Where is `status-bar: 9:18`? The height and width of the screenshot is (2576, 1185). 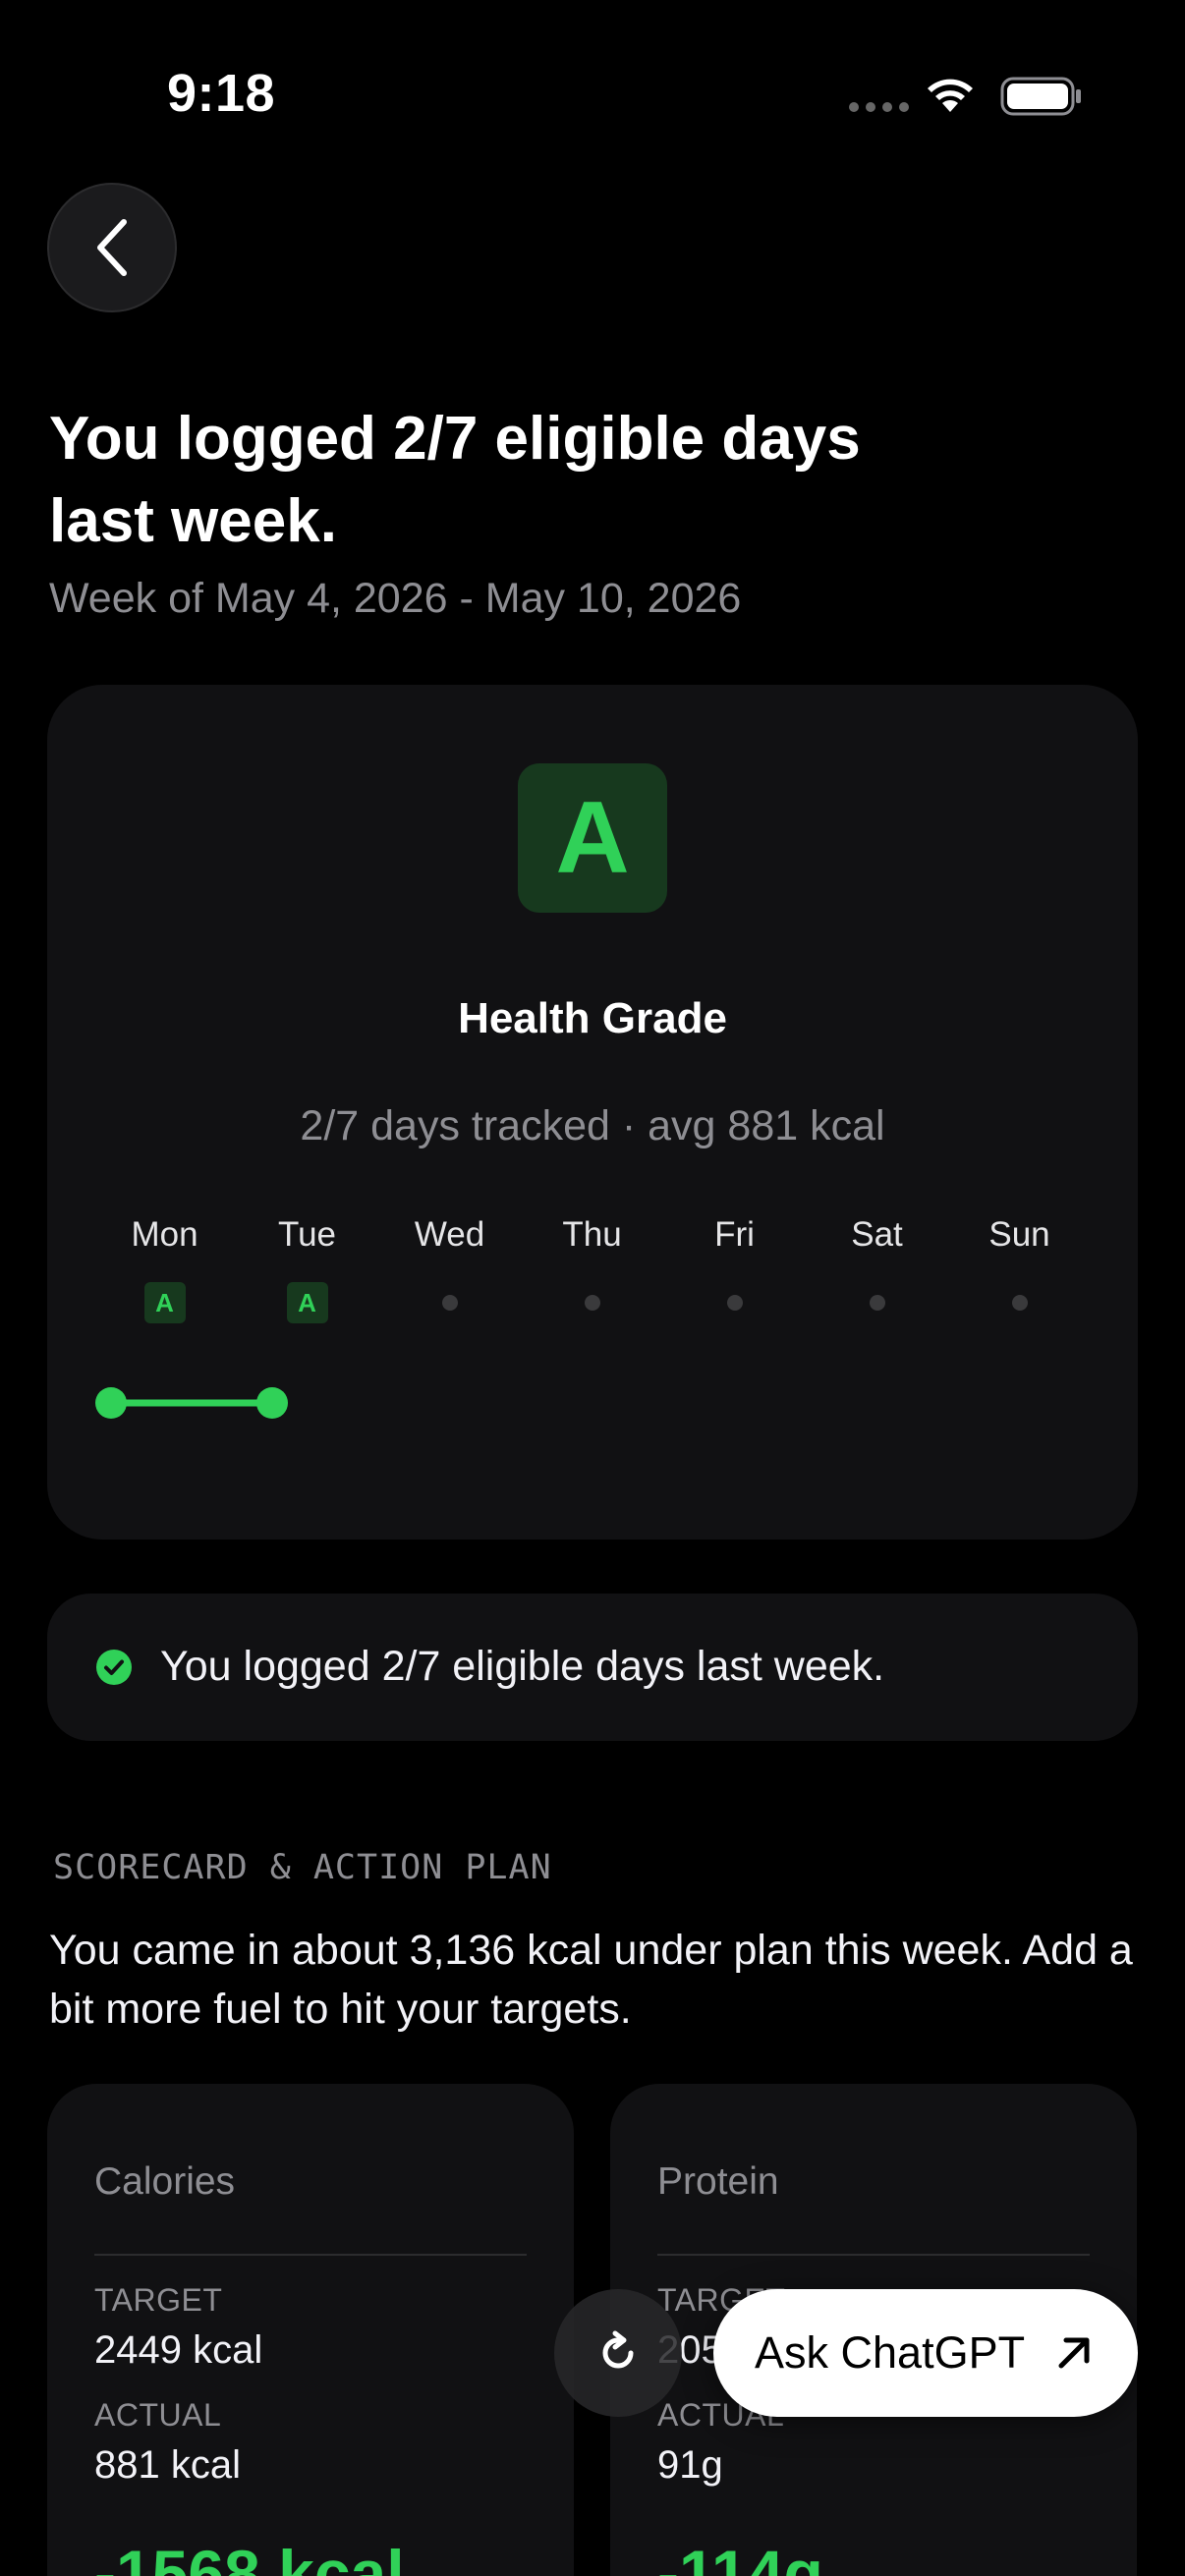 status-bar: 9:18 is located at coordinates (592, 93).